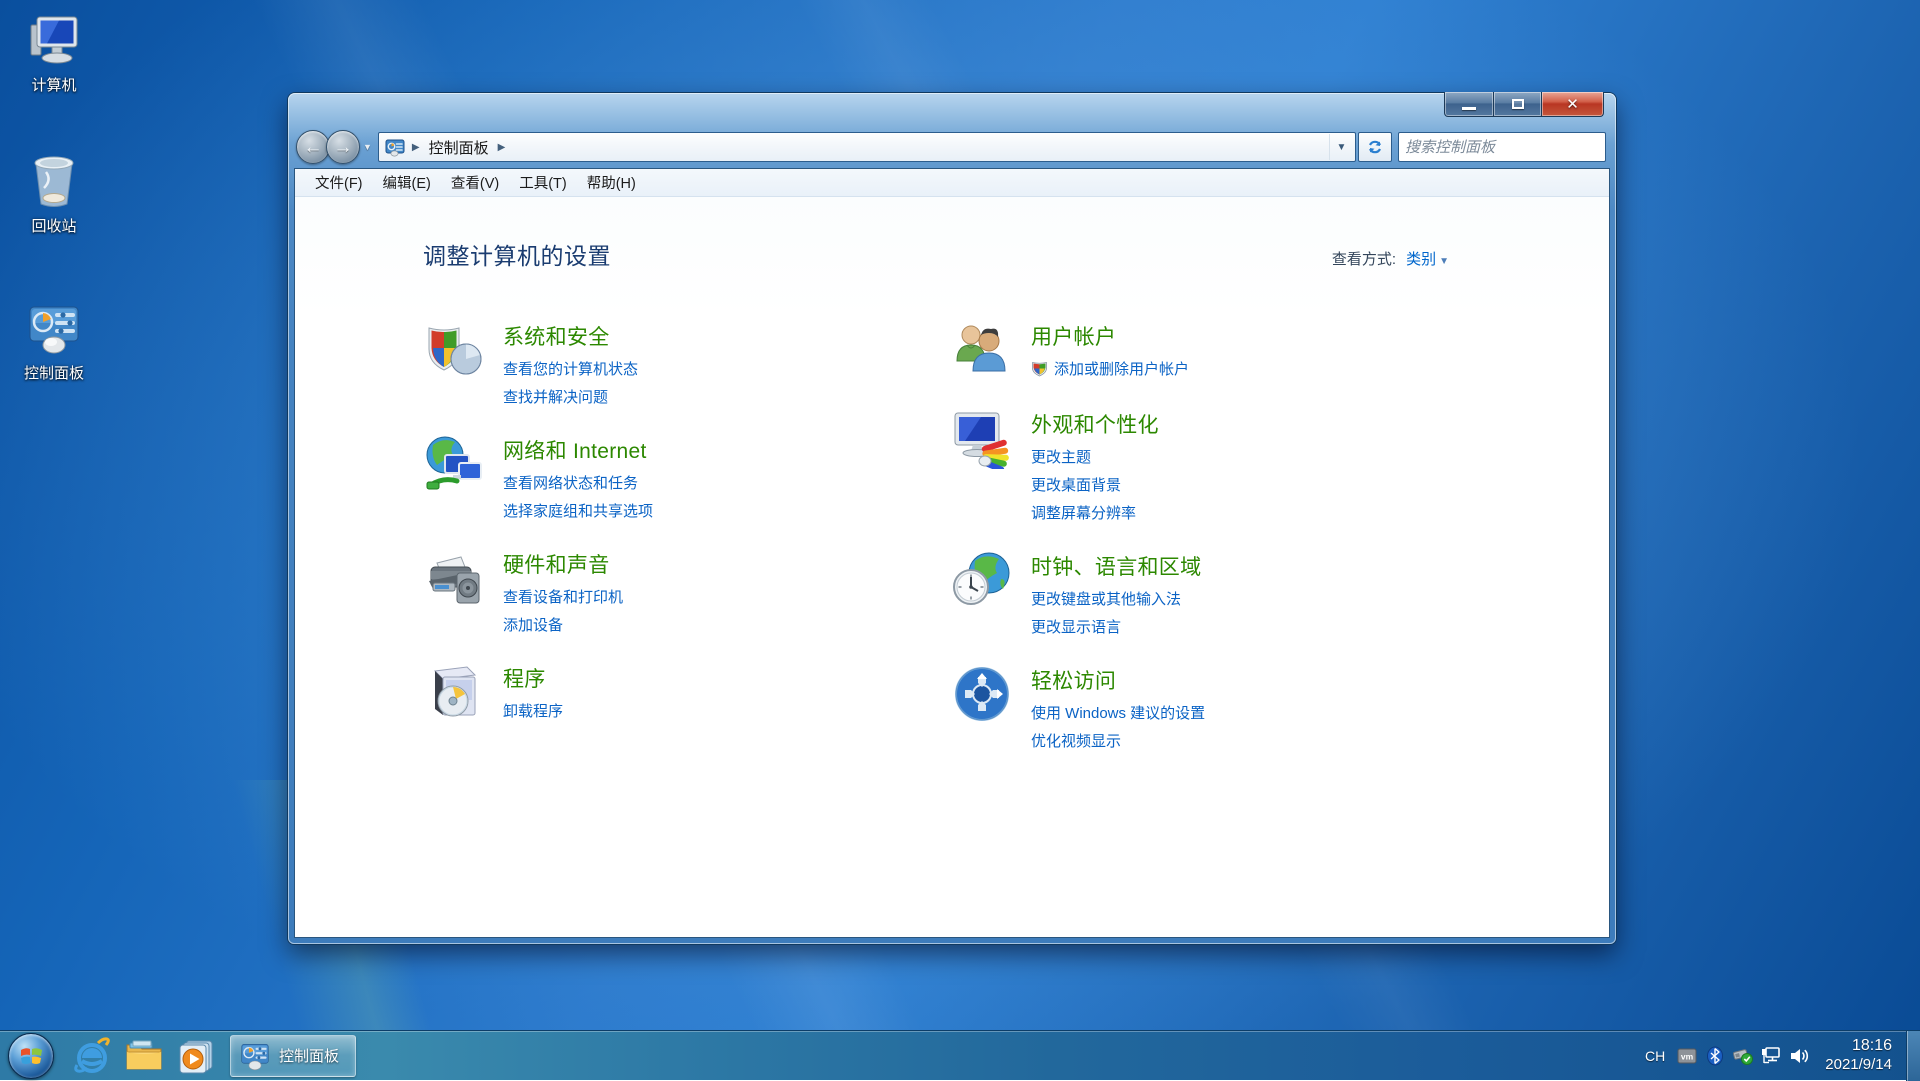  Describe the element at coordinates (563, 596) in the screenshot. I see `category-link: 查看设备和打印机` at that location.